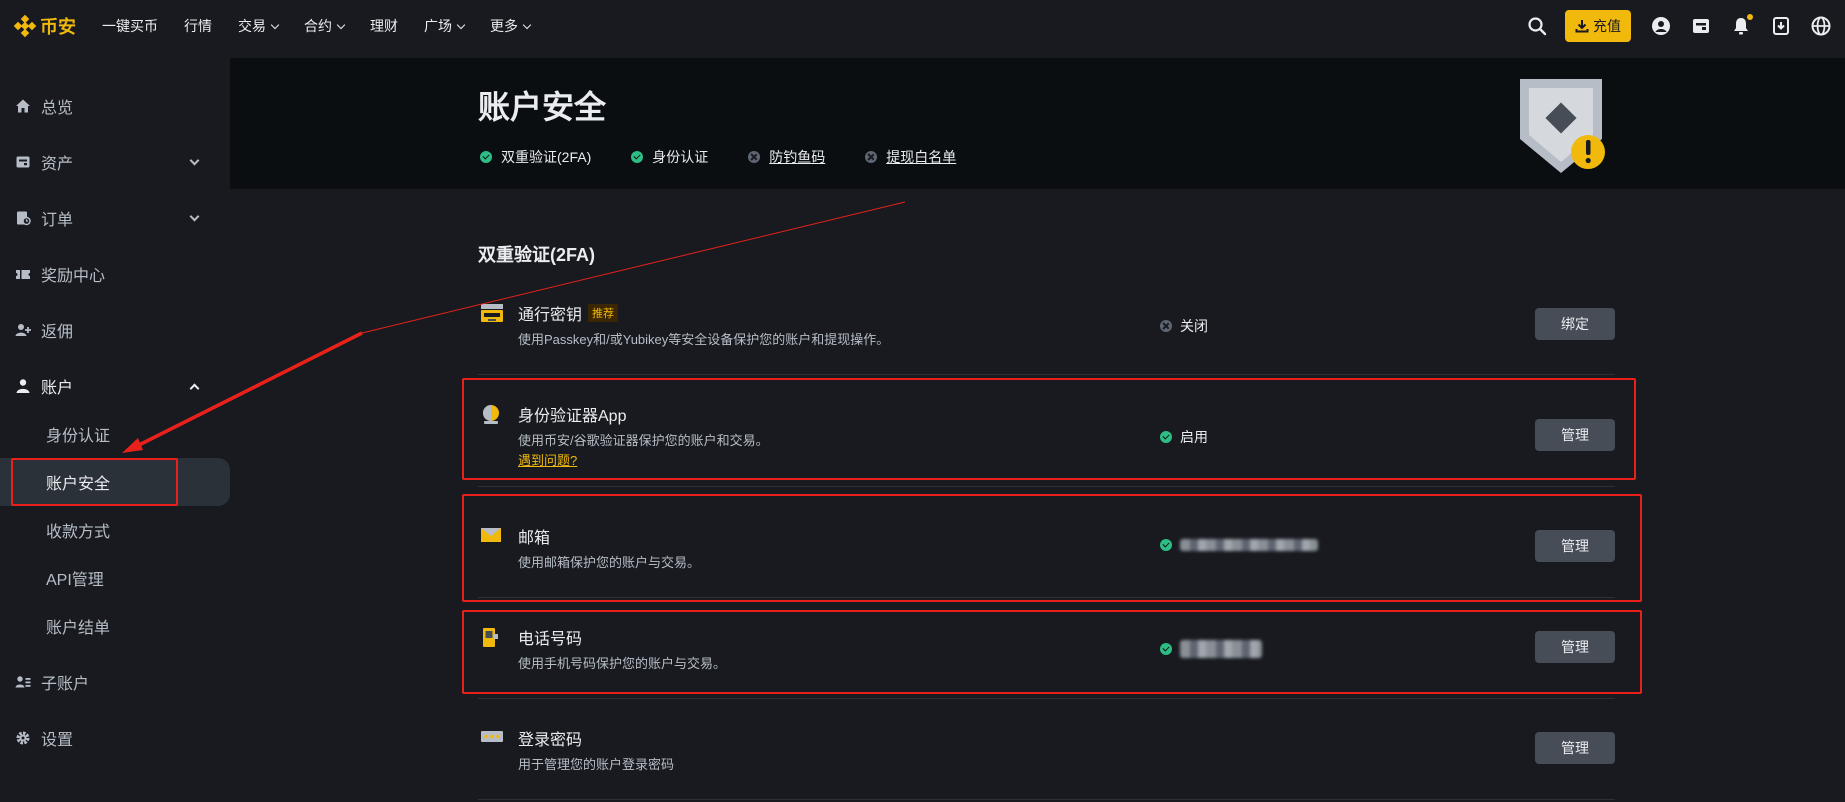 The width and height of the screenshot is (1845, 802). I want to click on status-label: 提现白名单, so click(921, 157).